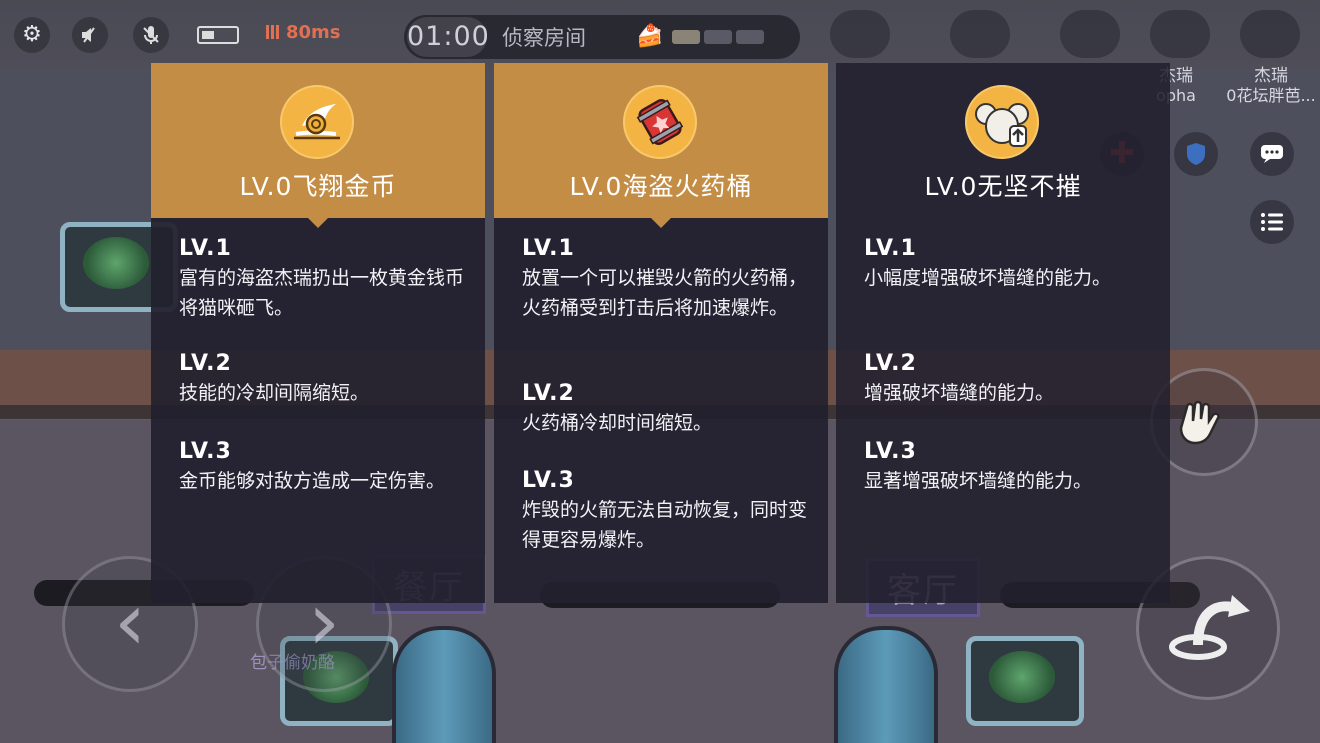  Describe the element at coordinates (665, 293) in the screenshot. I see `level-description: 放置一个可以摧毁火箭的火药桶，火药桶受到打击后将加速爆炸。` at that location.